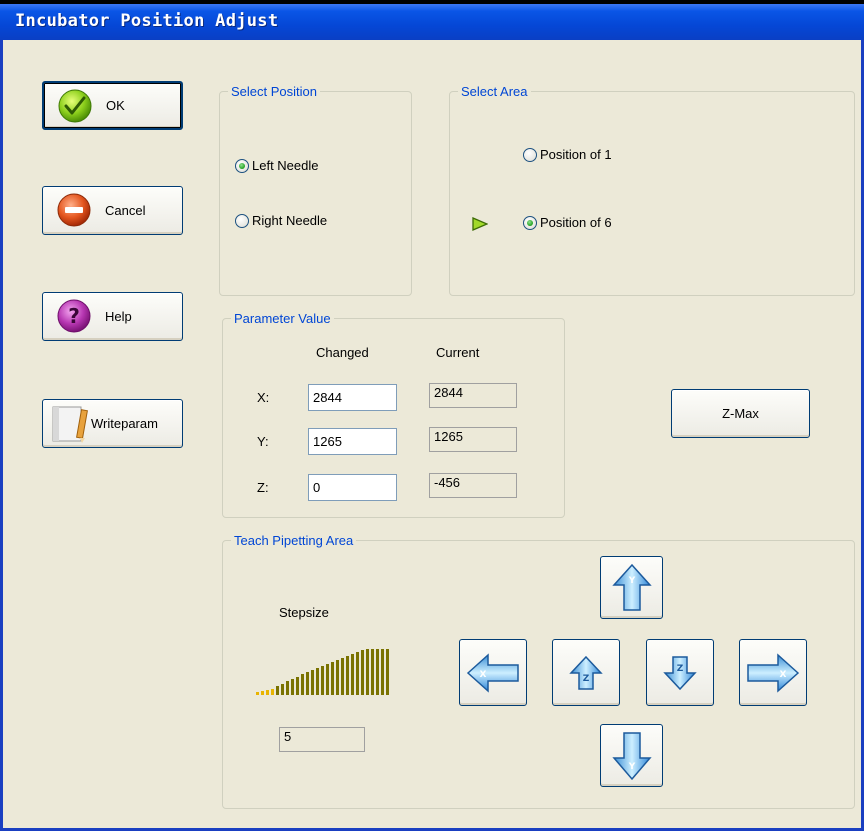 Image resolution: width=864 pixels, height=831 pixels. What do you see at coordinates (494, 91) in the screenshot?
I see `select-area-legend: Select Area` at bounding box center [494, 91].